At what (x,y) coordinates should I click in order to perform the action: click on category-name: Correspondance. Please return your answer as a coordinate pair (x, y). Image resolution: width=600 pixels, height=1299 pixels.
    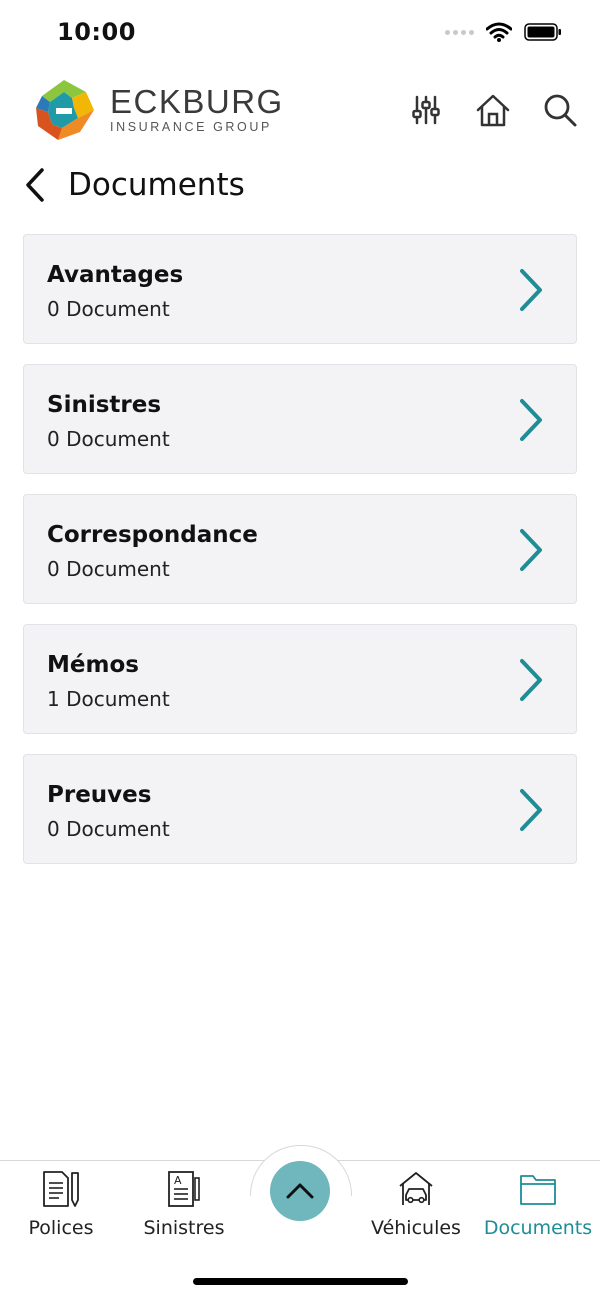
    Looking at the image, I should click on (152, 535).